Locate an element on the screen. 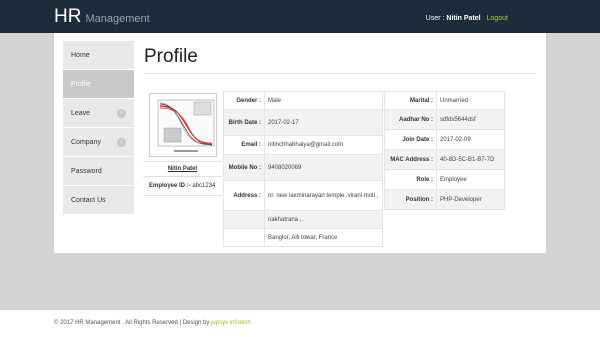 The height and width of the screenshot is (337, 600). top-navbar: HR Management User : Nitin Patel Logout is located at coordinates (300, 16).